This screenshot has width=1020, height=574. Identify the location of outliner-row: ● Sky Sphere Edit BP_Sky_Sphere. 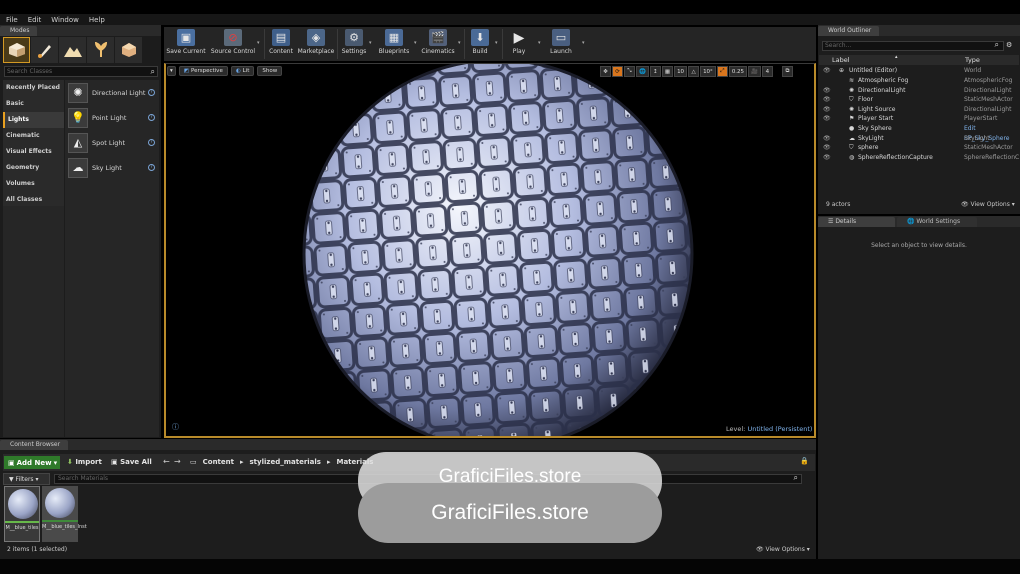
(919, 133).